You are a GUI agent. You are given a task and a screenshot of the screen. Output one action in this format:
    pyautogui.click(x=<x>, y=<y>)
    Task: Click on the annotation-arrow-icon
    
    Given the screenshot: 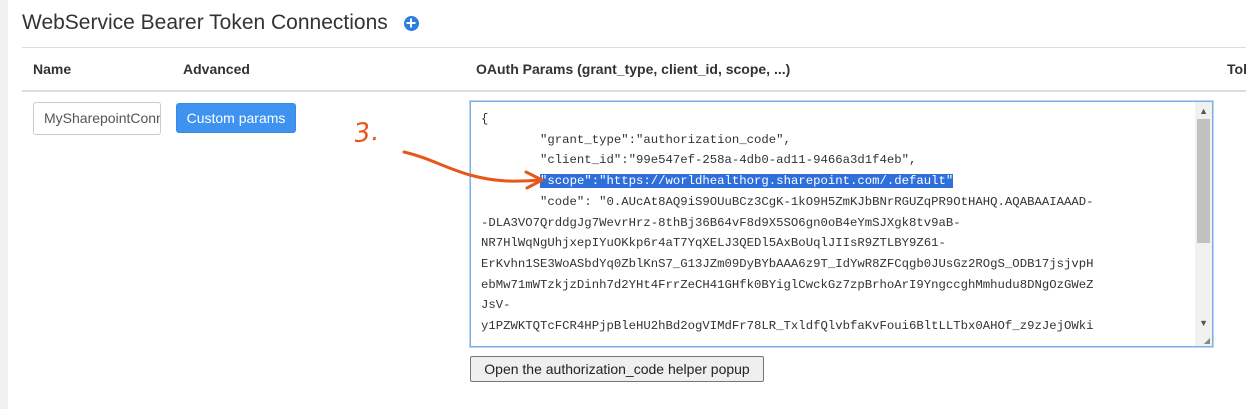 What is the action you would take?
    pyautogui.click(x=473, y=170)
    